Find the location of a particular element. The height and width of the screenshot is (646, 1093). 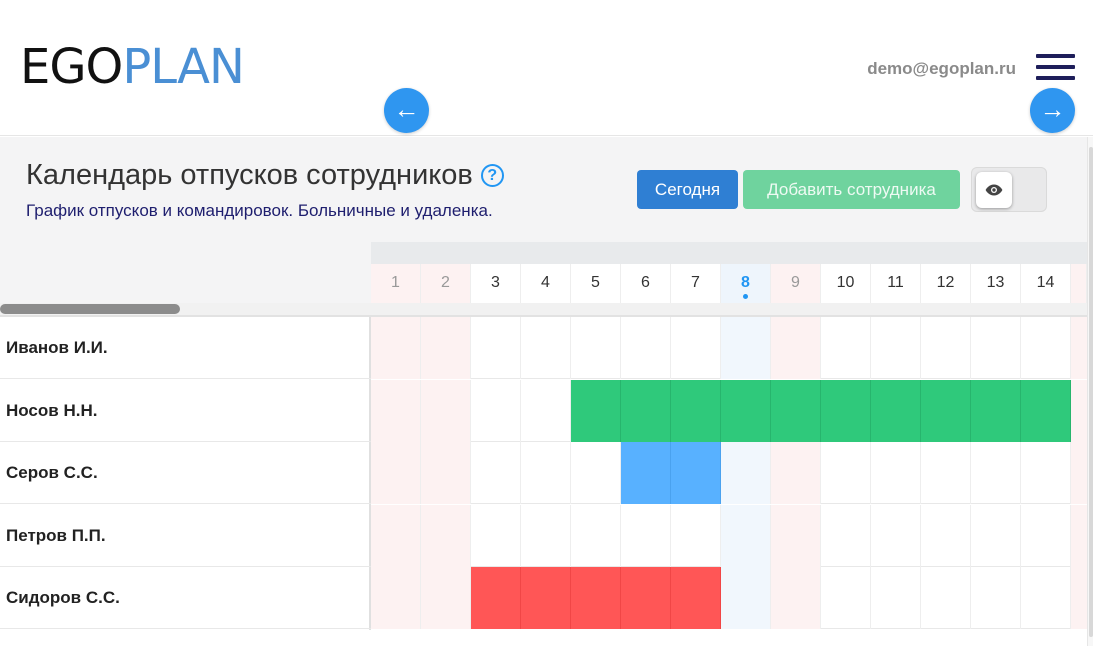

day-header-12: 12 is located at coordinates (946, 283).